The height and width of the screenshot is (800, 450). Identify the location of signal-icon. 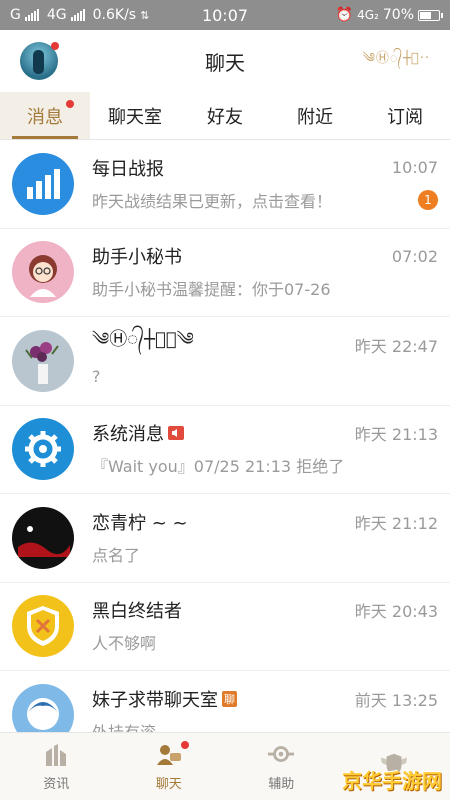
(31, 15).